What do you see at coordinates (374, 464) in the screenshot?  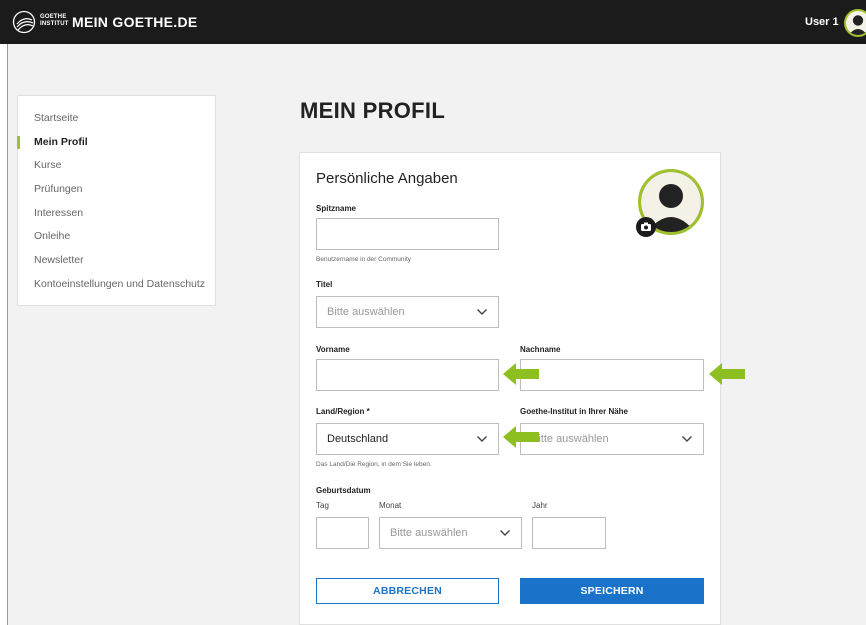 I see `country-hint: Das Land/Die Region, in dem Sie leben.` at bounding box center [374, 464].